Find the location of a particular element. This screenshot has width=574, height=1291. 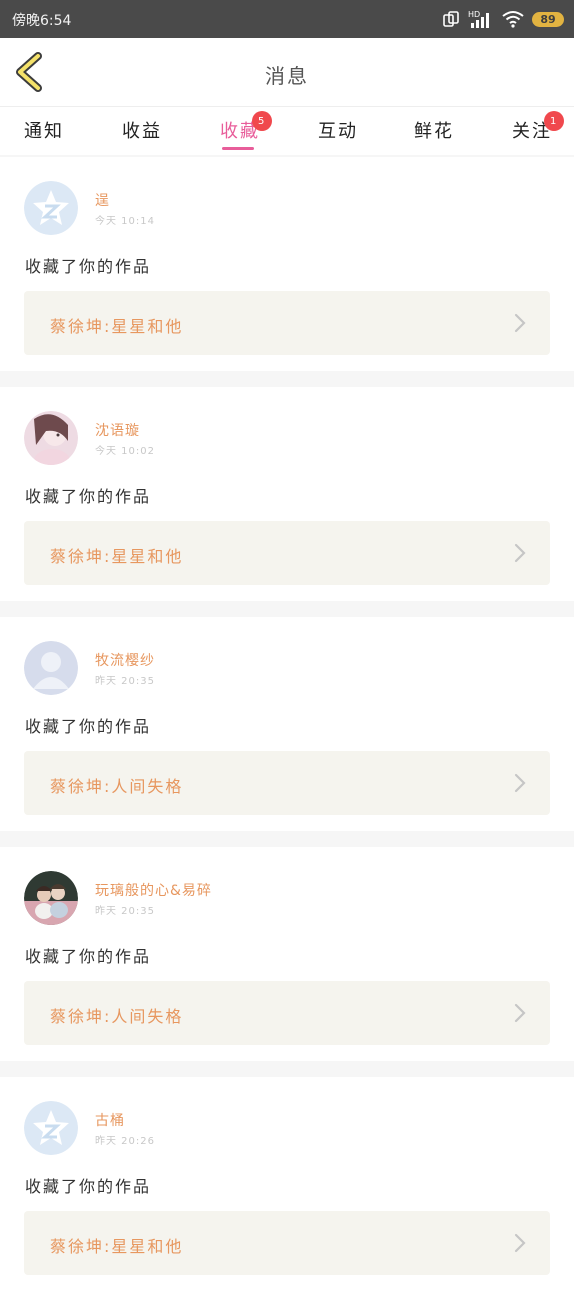

tab-label: 收益 is located at coordinates (142, 131).